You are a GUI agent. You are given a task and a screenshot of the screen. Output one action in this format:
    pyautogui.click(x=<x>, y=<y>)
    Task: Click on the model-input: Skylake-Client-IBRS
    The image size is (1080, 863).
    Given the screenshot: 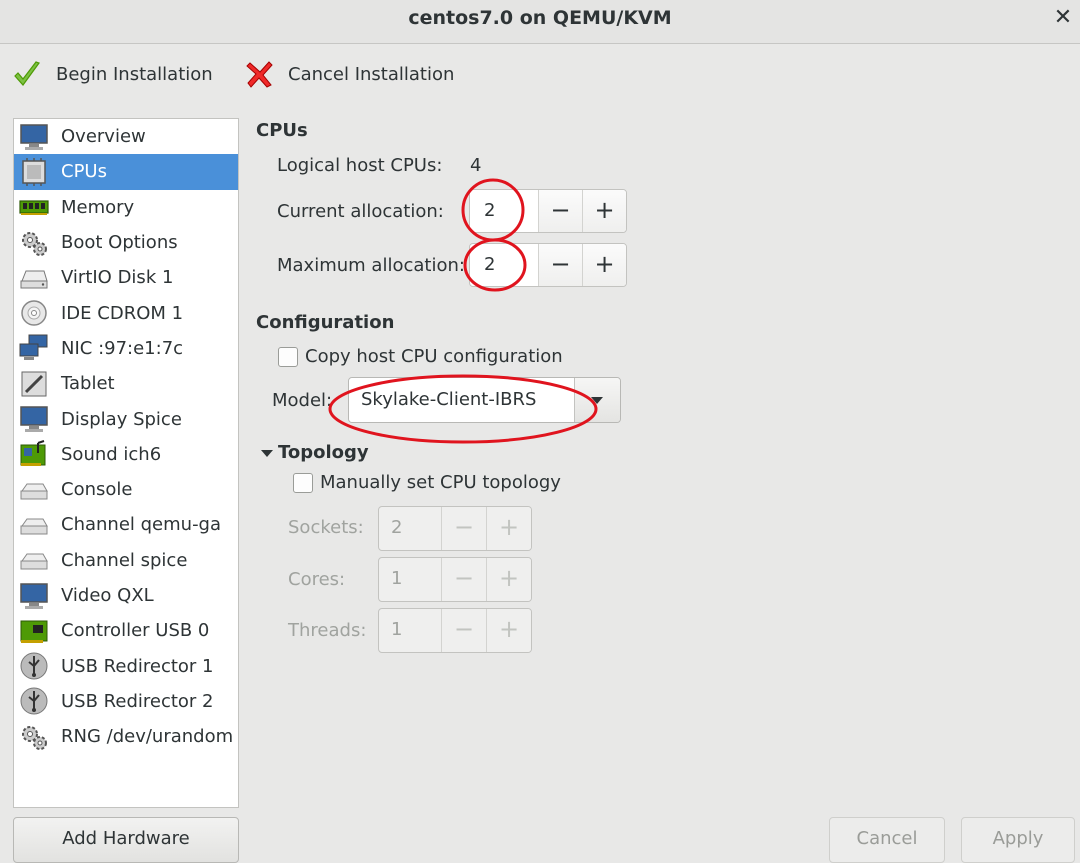 What is the action you would take?
    pyautogui.click(x=462, y=400)
    